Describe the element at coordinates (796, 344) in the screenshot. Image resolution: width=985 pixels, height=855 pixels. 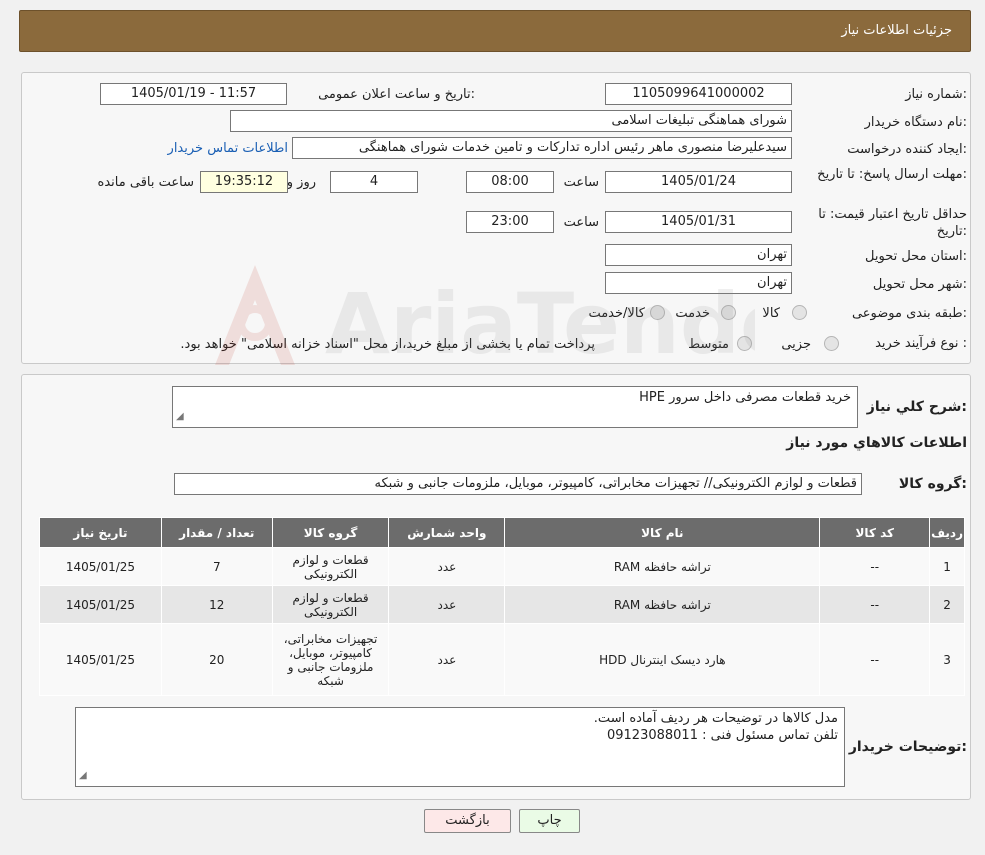
I see `process-minor-label: جزیی` at that location.